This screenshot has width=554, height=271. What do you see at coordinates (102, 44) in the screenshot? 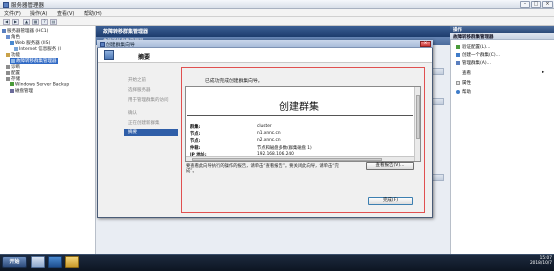
I see `wizard-icon` at bounding box center [102, 44].